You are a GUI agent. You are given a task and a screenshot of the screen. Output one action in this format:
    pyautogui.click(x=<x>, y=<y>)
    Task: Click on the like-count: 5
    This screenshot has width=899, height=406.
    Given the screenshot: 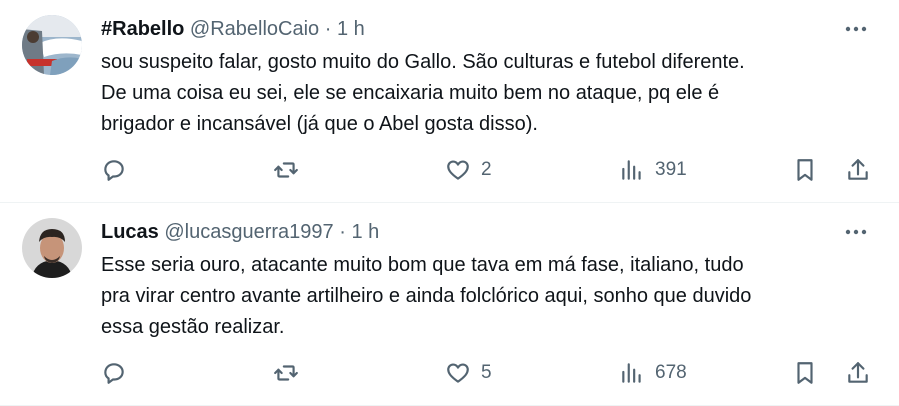 What is the action you would take?
    pyautogui.click(x=486, y=372)
    